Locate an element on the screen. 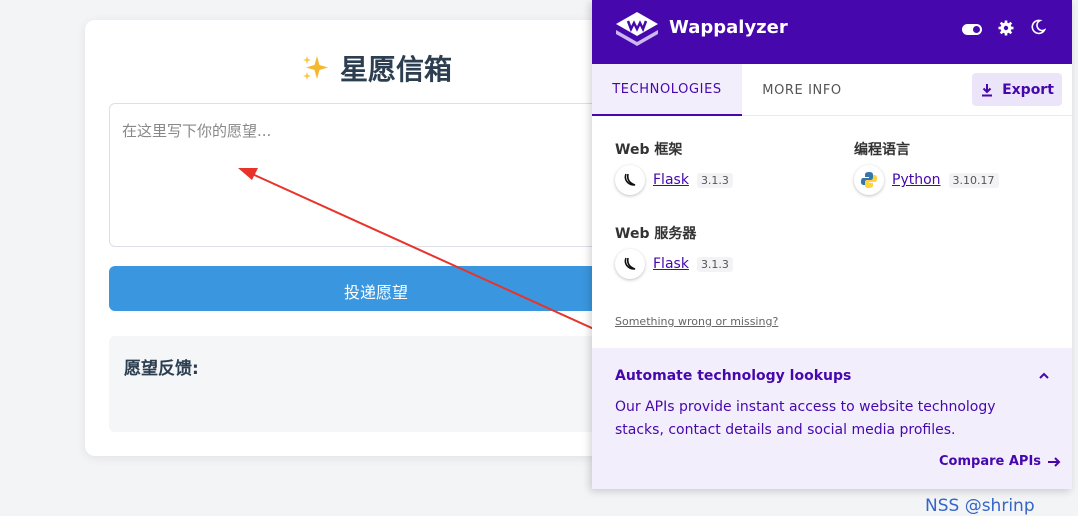 Image resolution: width=1078 pixels, height=516 pixels. compare-apis-label: Compare APIs is located at coordinates (990, 461).